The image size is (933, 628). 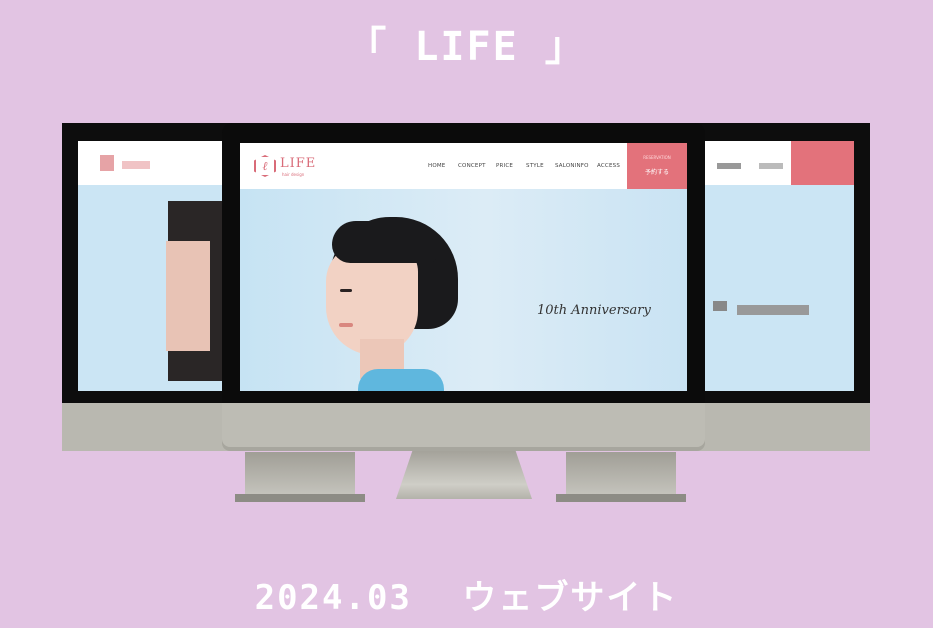 What do you see at coordinates (621, 477) in the screenshot?
I see `right-monitor-stand` at bounding box center [621, 477].